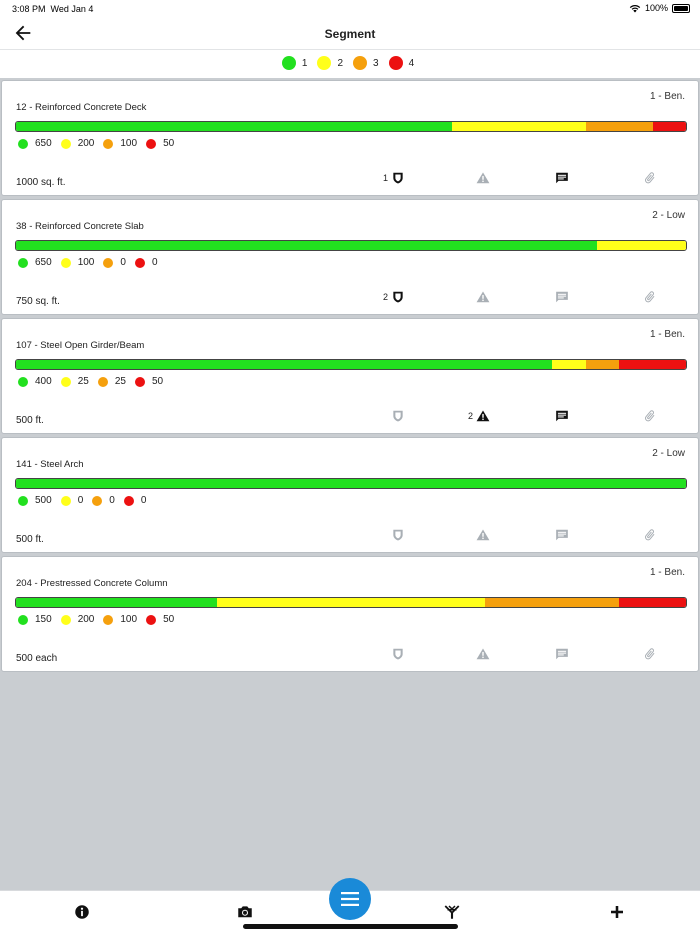 This screenshot has height=934, width=700. Describe the element at coordinates (100, 619) in the screenshot. I see `condition-counts: 150 200 100 50` at that location.